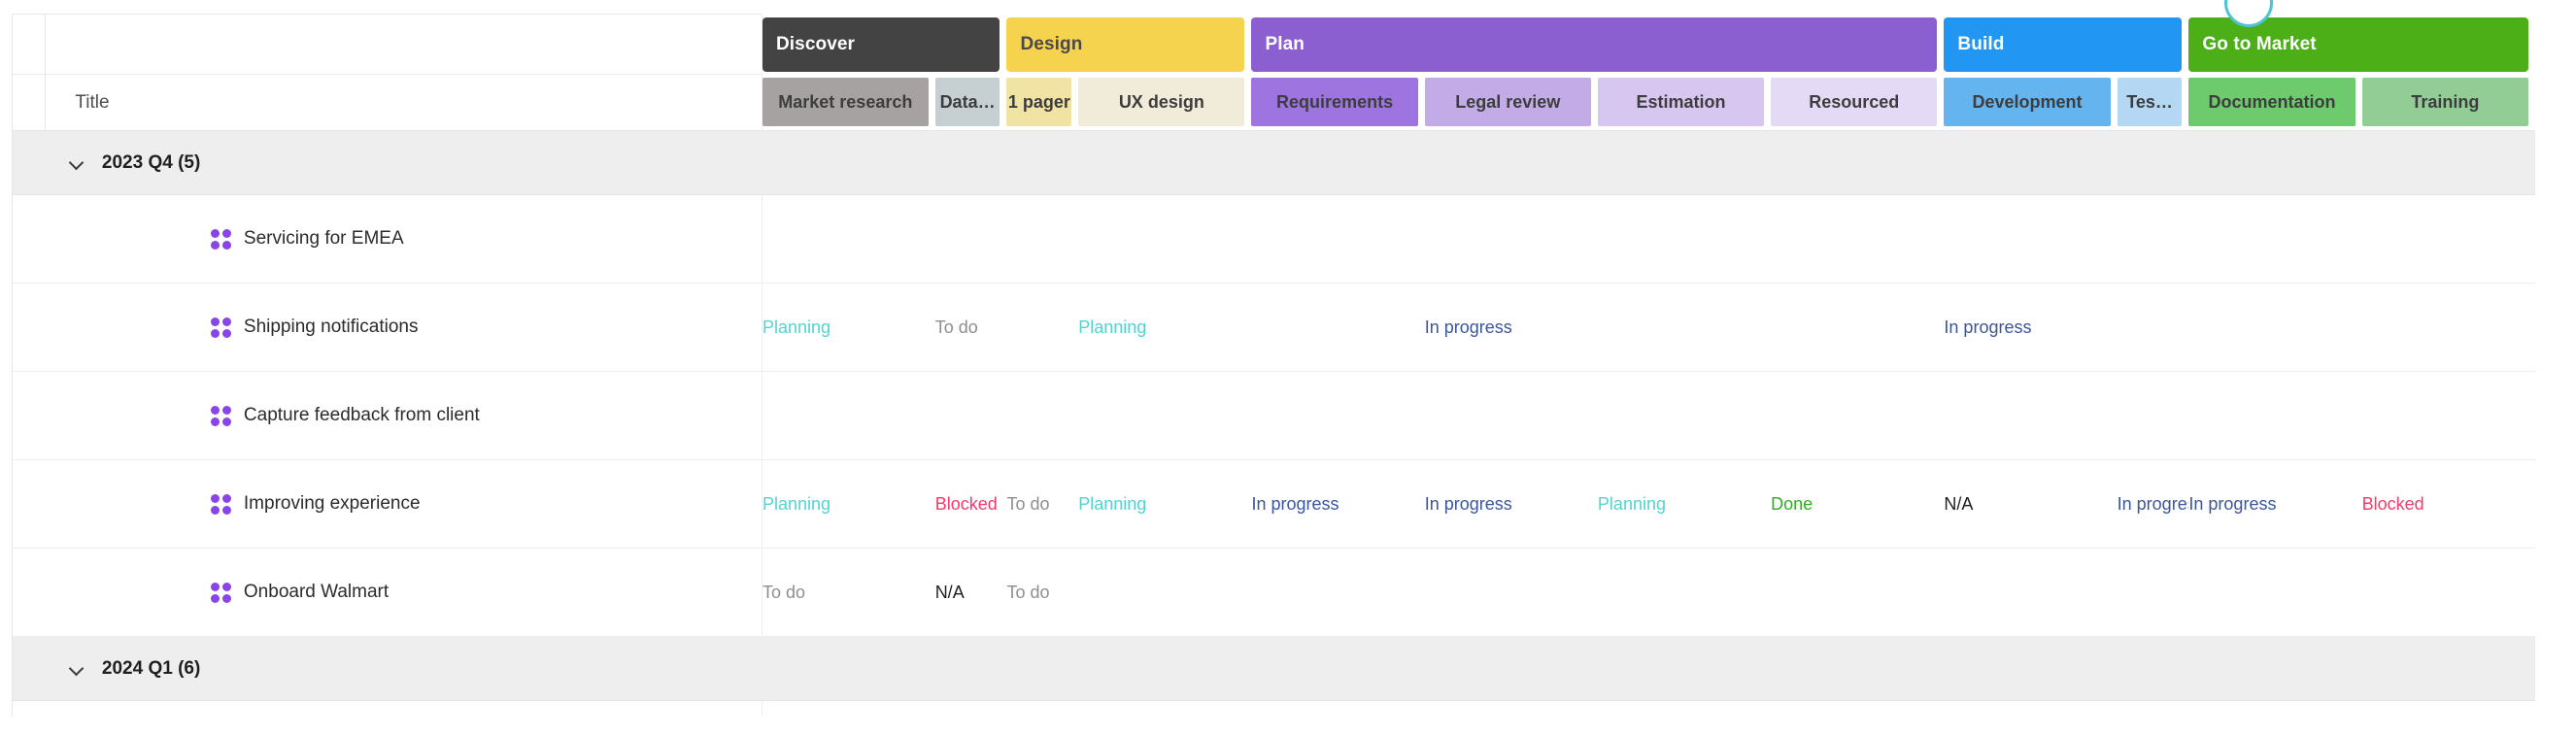 The height and width of the screenshot is (734, 2576). What do you see at coordinates (1858, 504) in the screenshot?
I see `status-cell: Done` at bounding box center [1858, 504].